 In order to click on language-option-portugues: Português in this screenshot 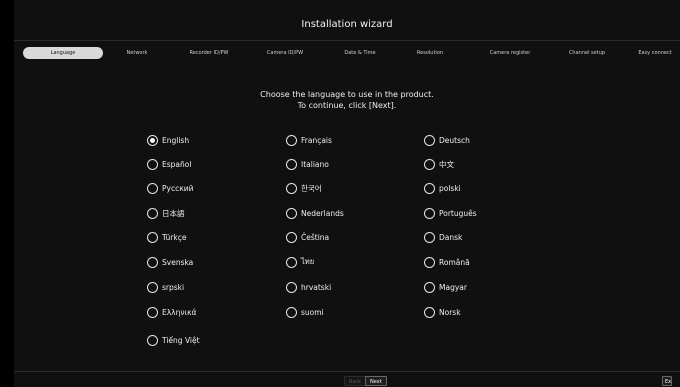, I will do `click(450, 213)`.